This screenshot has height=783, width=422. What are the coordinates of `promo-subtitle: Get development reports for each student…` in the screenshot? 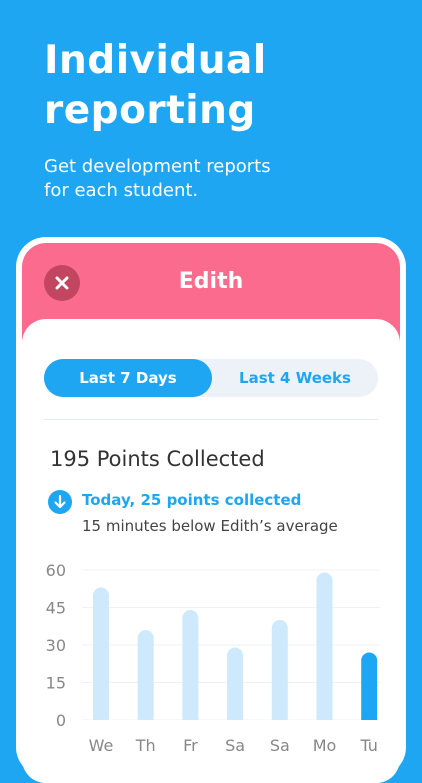 It's located at (157, 179).